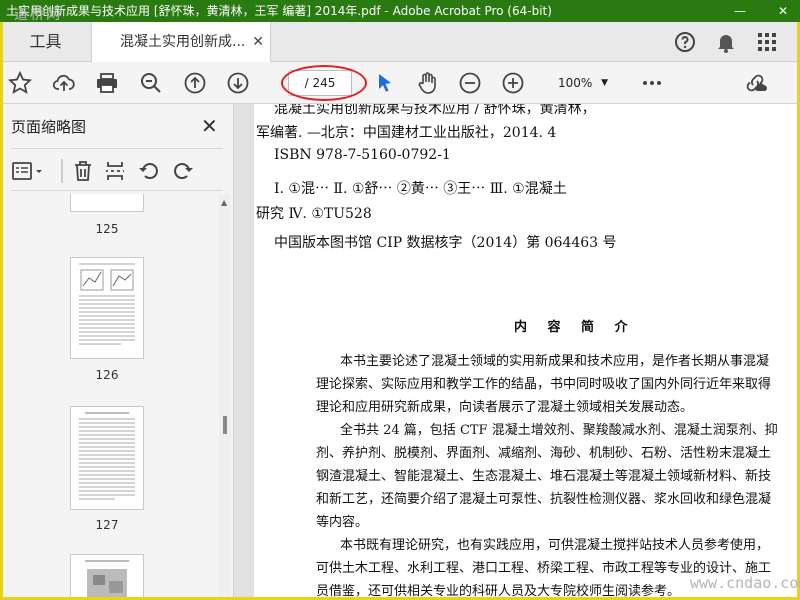  Describe the element at coordinates (544, 384) in the screenshot. I see `body-line: 理论探索、实际应用和教学工作的结晶，书中同时吸收了国内外同行近年来取得` at that location.